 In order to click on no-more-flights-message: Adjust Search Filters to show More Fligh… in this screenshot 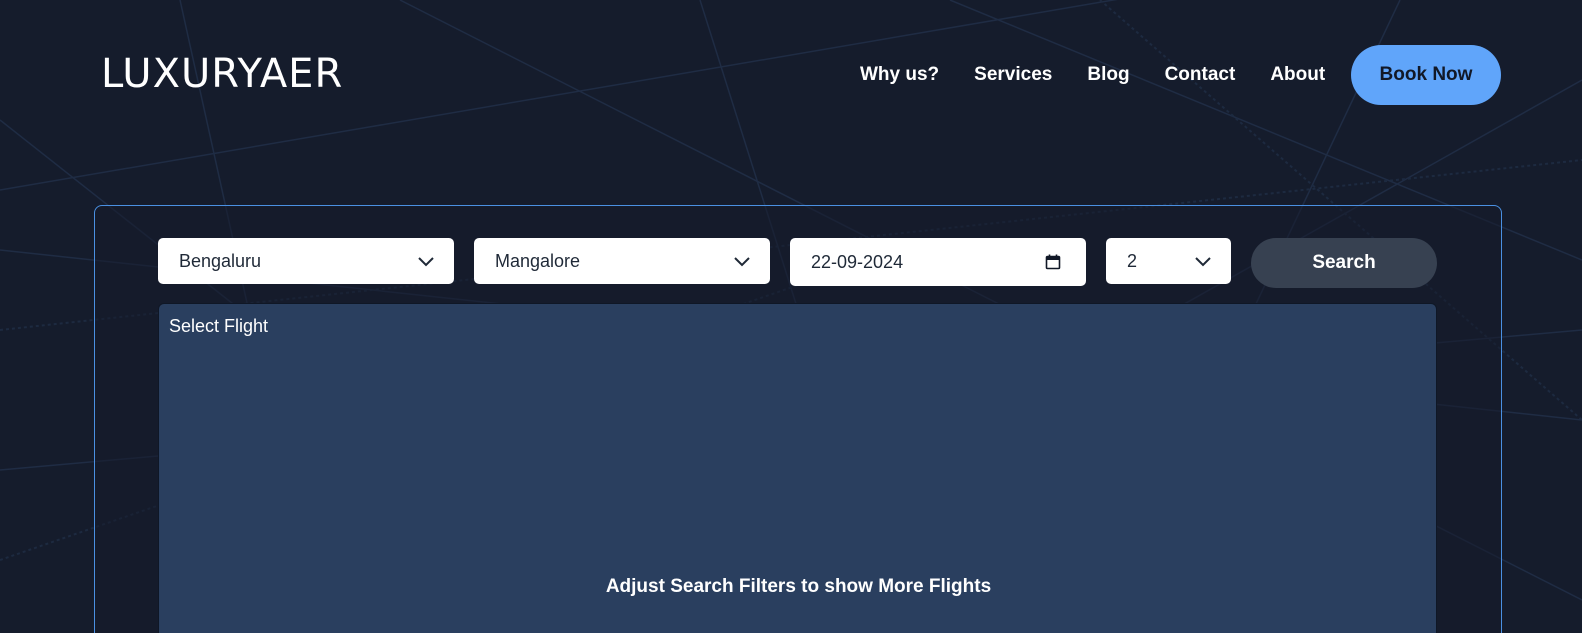, I will do `click(798, 586)`.